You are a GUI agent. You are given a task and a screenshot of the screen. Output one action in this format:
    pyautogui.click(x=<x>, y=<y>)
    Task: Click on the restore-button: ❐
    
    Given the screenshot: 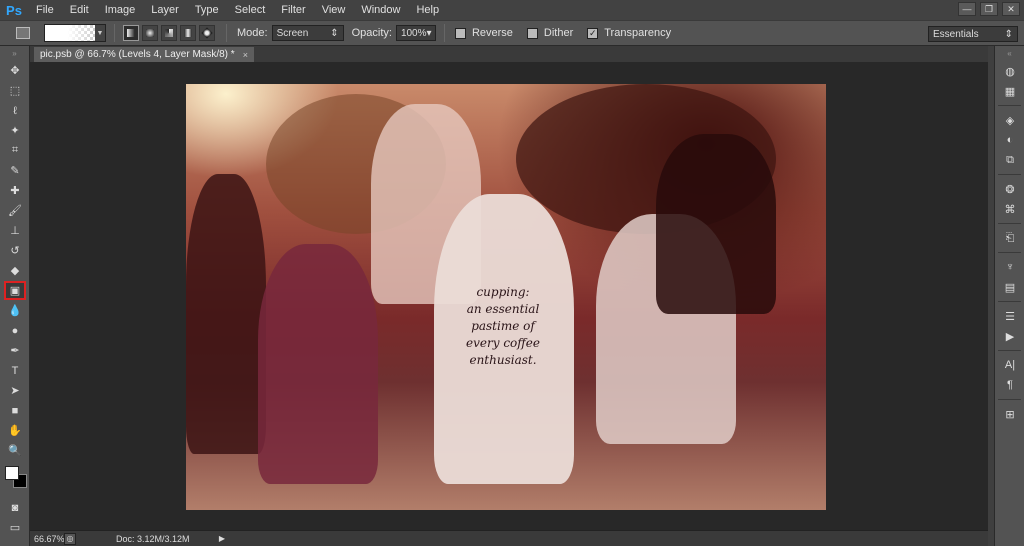 What is the action you would take?
    pyautogui.click(x=989, y=9)
    